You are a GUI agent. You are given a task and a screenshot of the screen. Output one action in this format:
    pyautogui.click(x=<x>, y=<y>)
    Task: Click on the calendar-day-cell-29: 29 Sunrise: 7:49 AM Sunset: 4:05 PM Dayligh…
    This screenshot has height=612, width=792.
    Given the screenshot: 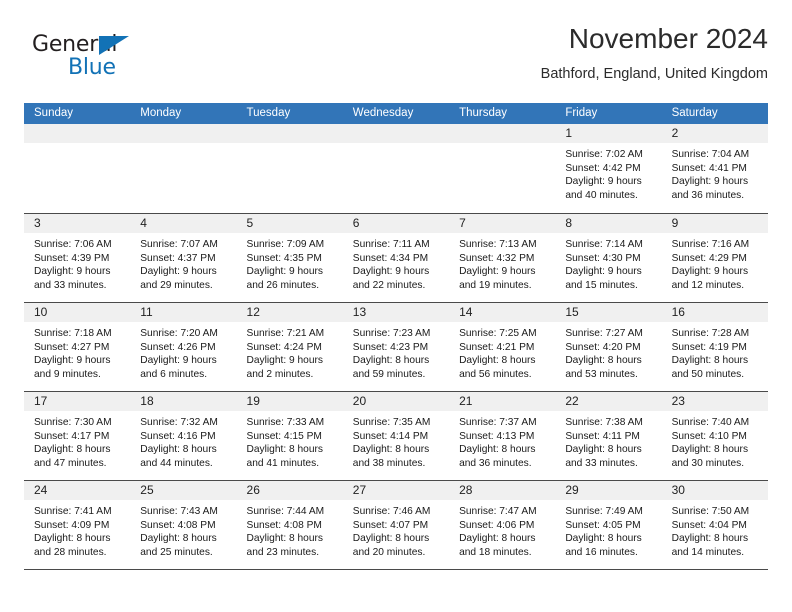 What is the action you would take?
    pyautogui.click(x=608, y=525)
    